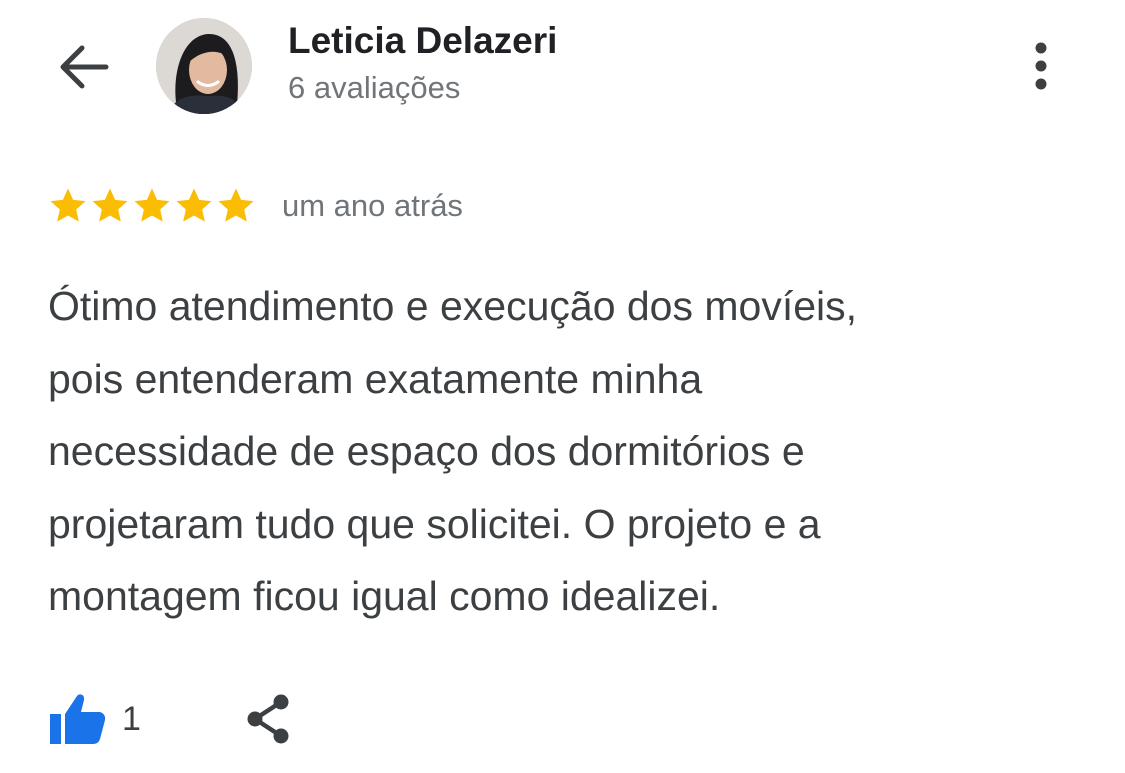  I want to click on like-button: 1, so click(94, 719).